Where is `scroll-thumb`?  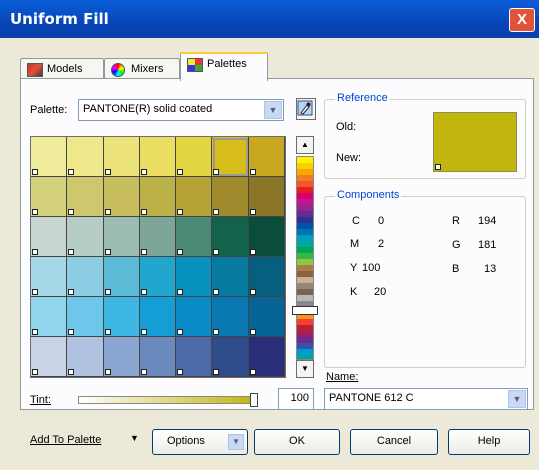 scroll-thumb is located at coordinates (305, 310).